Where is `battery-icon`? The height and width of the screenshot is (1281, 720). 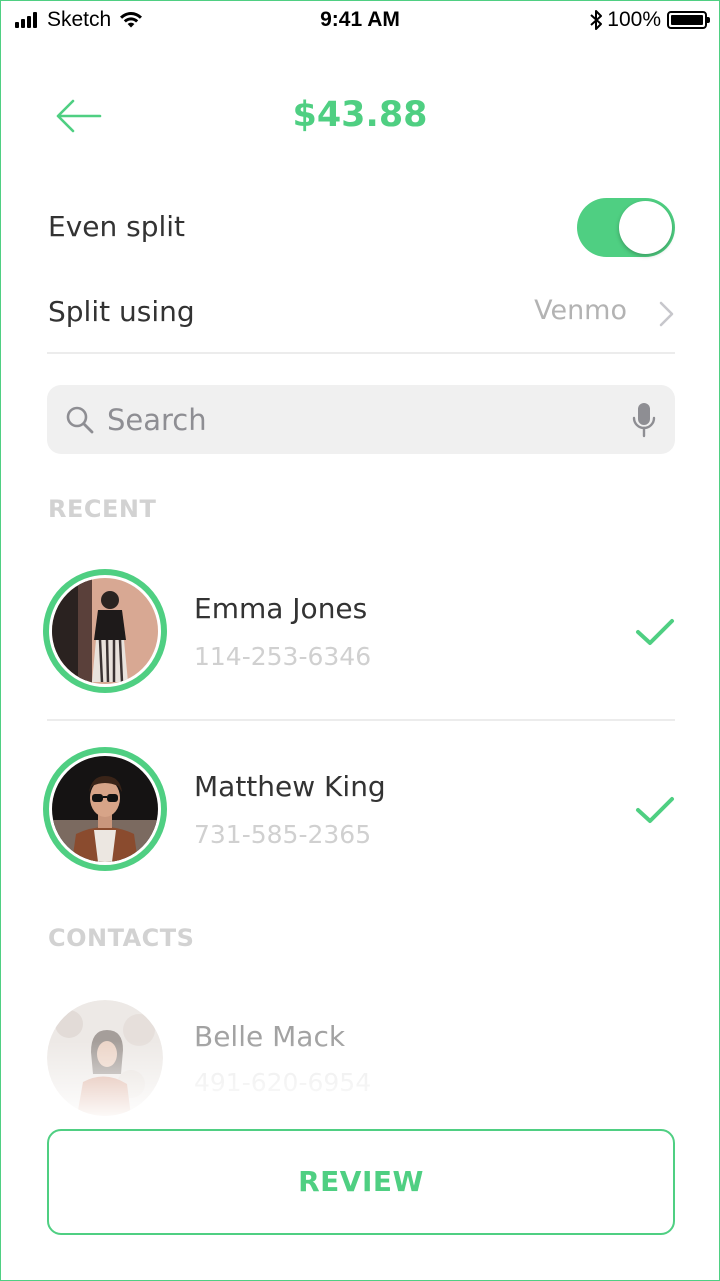
battery-icon is located at coordinates (688, 20).